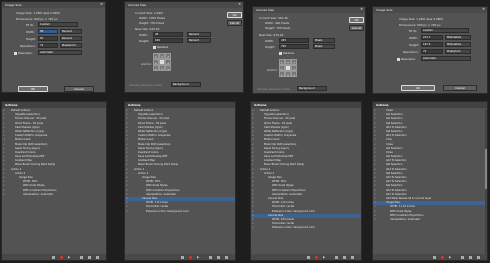  I want to click on resample-label: Resample:, so click(25, 53).